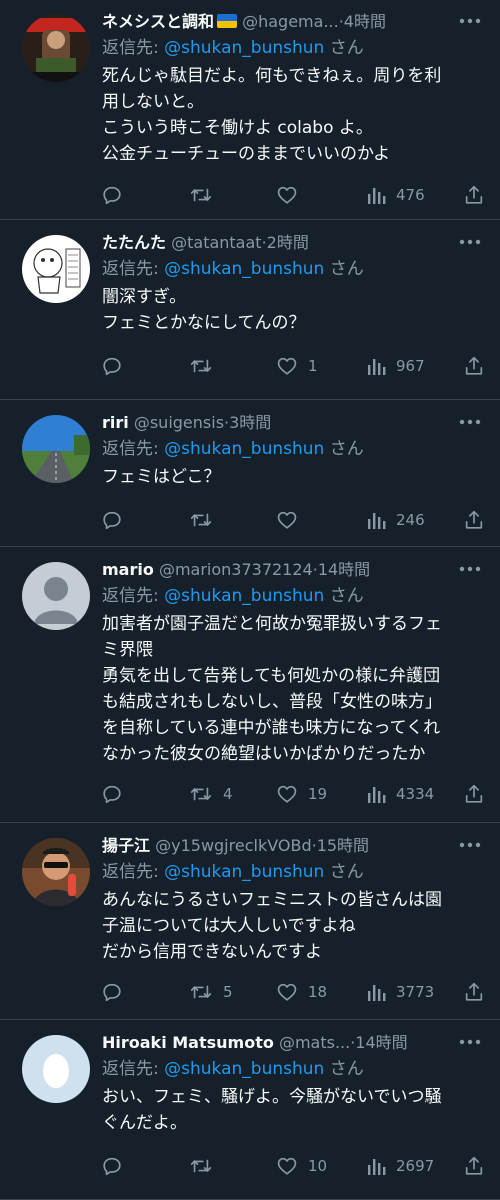  I want to click on timestamp: 3時間, so click(250, 422).